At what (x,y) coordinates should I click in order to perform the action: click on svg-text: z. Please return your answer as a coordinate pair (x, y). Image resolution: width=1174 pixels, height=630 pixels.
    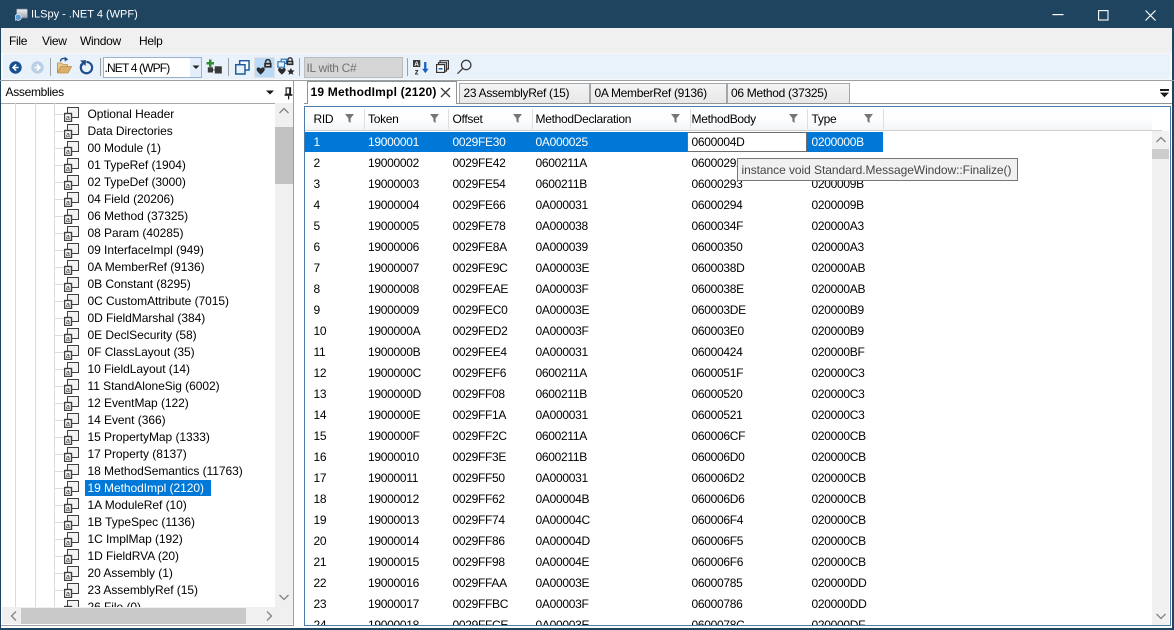
    Looking at the image, I should click on (417, 72).